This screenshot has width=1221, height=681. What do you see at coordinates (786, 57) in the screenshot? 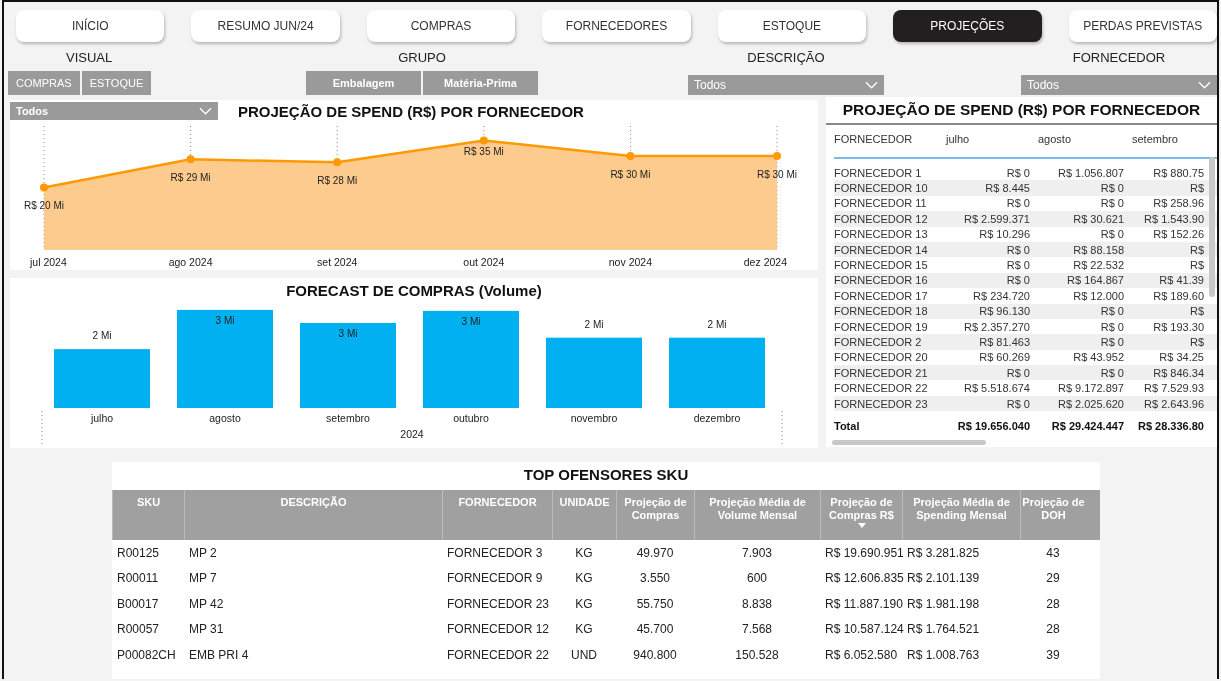
I see `filter-label: DESCRIÇÃO` at bounding box center [786, 57].